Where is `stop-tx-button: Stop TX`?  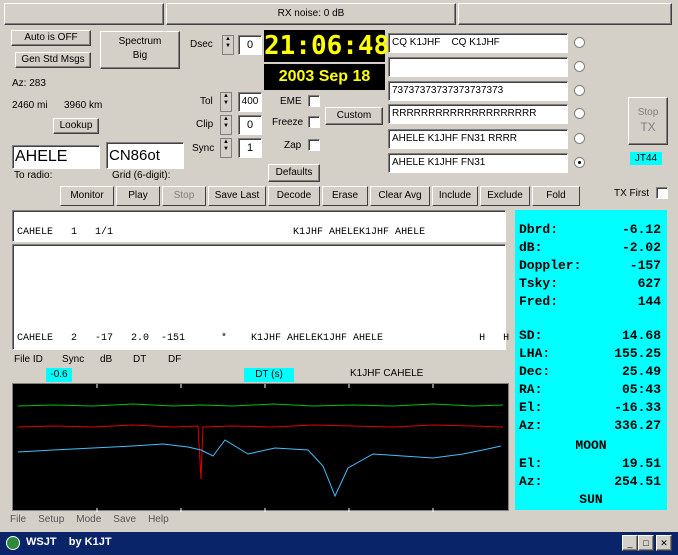 stop-tx-button: Stop TX is located at coordinates (648, 121).